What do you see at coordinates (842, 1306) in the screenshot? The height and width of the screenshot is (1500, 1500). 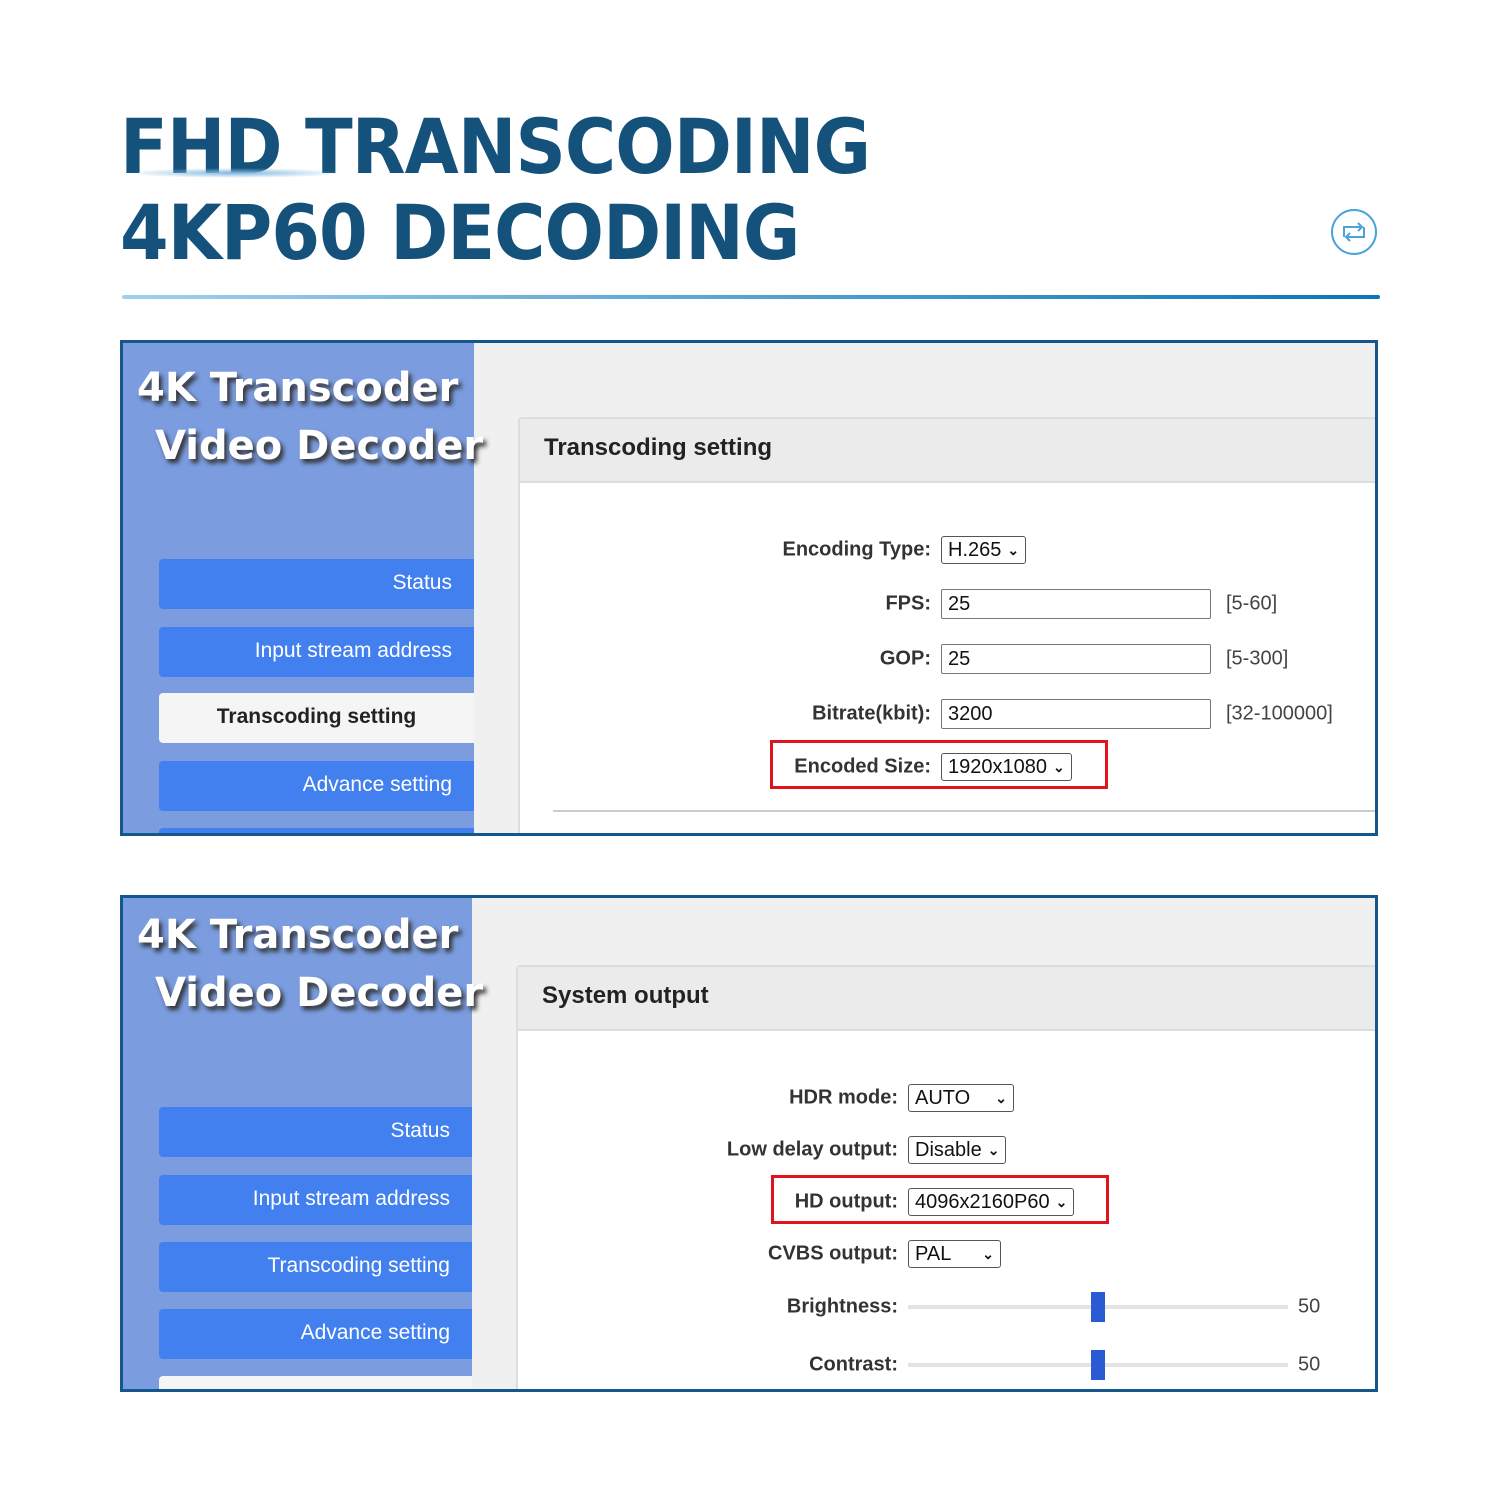 I see `brightness-label: Brightness:` at bounding box center [842, 1306].